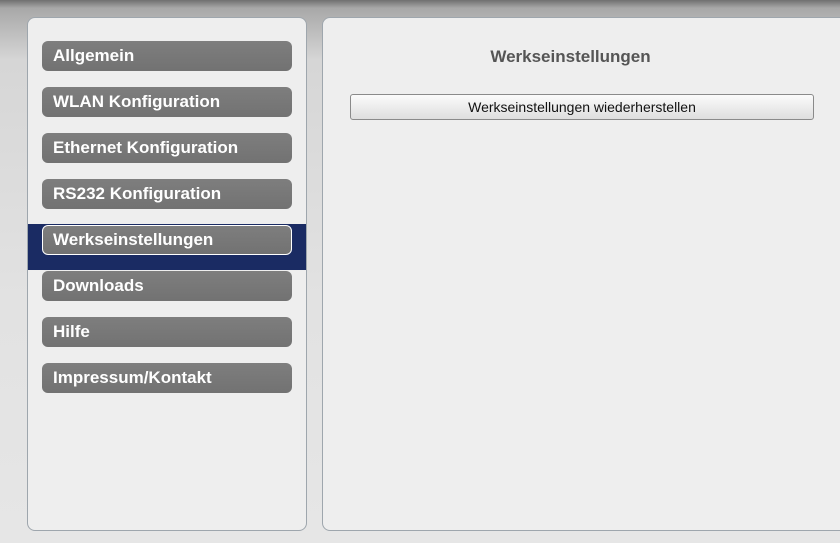  What do you see at coordinates (167, 194) in the screenshot?
I see `sidebar-item-rs232-konfiguration-button: RS232 Konfiguration` at bounding box center [167, 194].